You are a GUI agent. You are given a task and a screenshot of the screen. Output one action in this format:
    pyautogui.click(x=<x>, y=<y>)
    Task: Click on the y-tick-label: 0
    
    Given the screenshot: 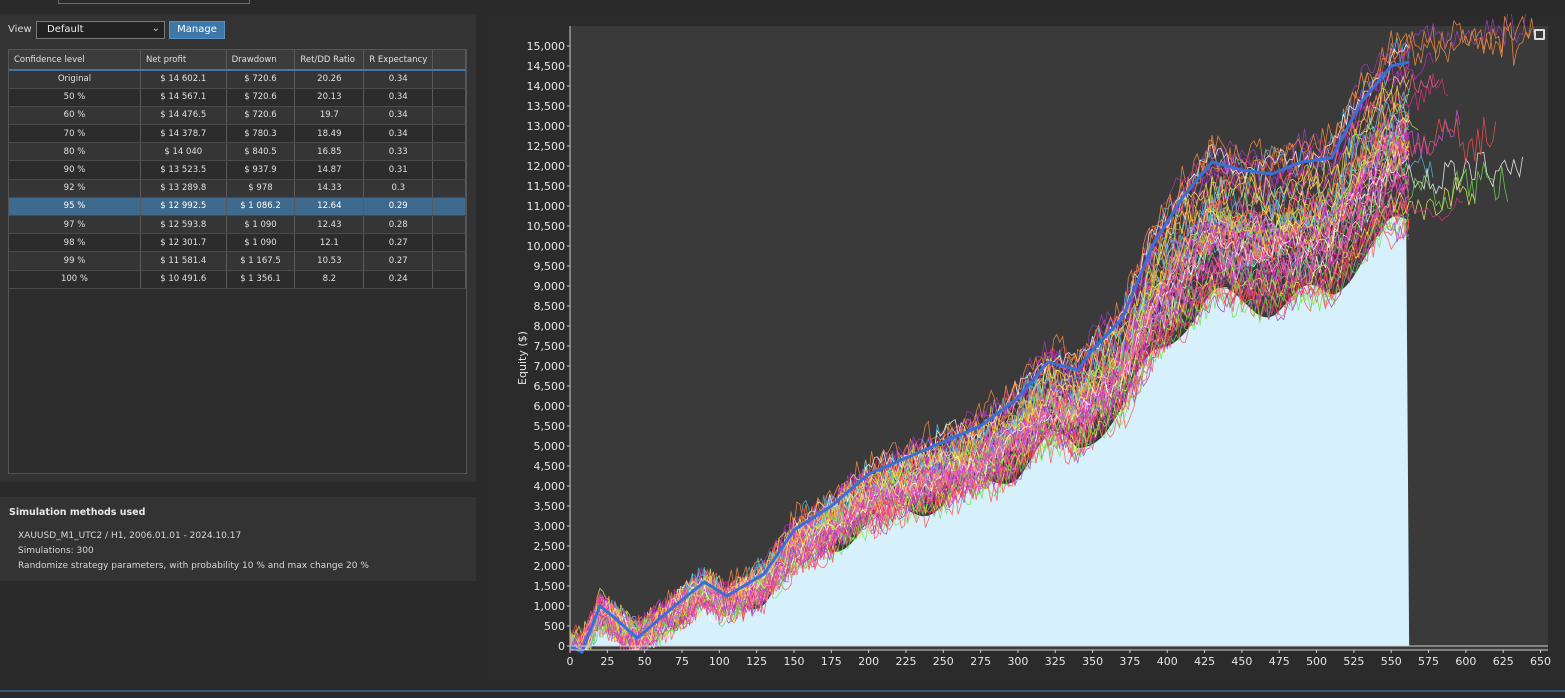 What is the action you would take?
    pyautogui.click(x=561, y=646)
    